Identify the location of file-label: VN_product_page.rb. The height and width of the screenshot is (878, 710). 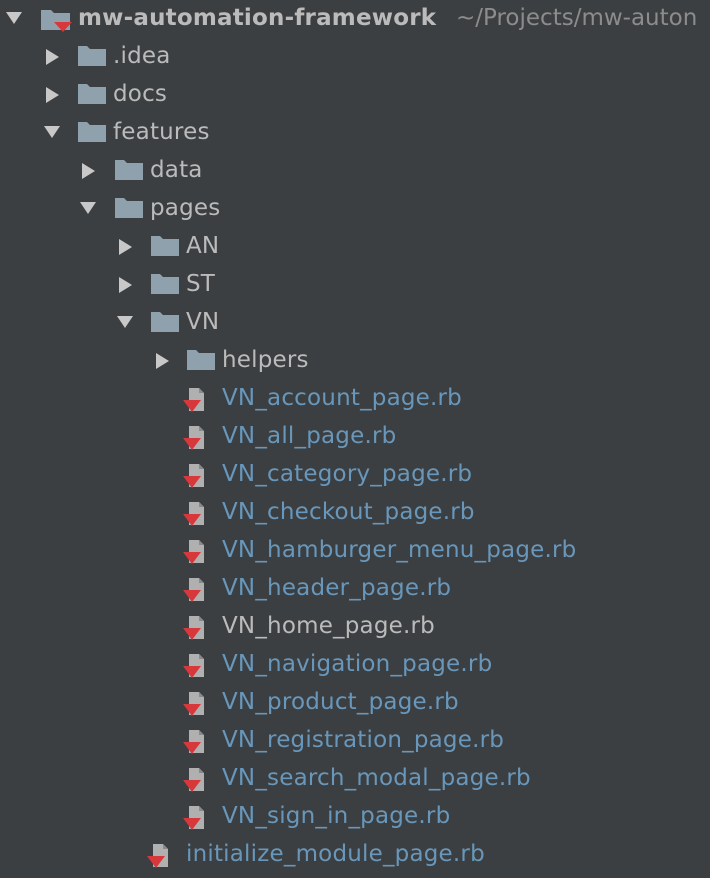
(340, 702).